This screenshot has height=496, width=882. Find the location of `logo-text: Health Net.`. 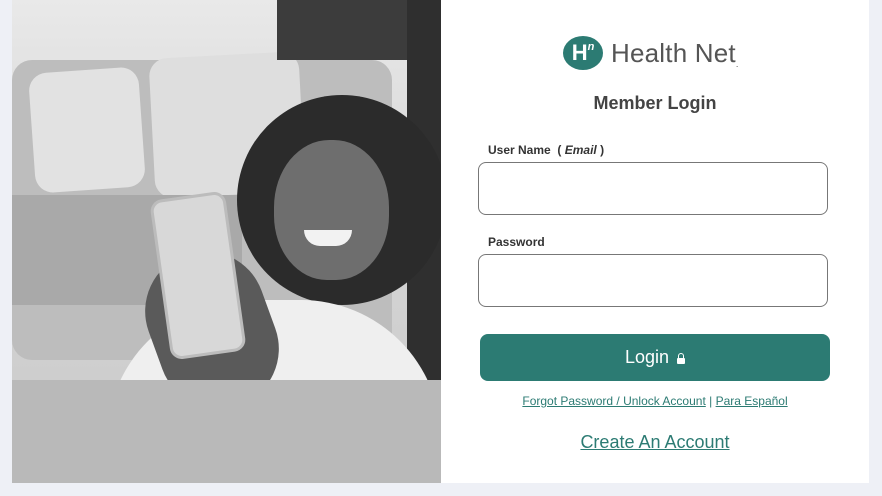

logo-text: Health Net. is located at coordinates (675, 53).